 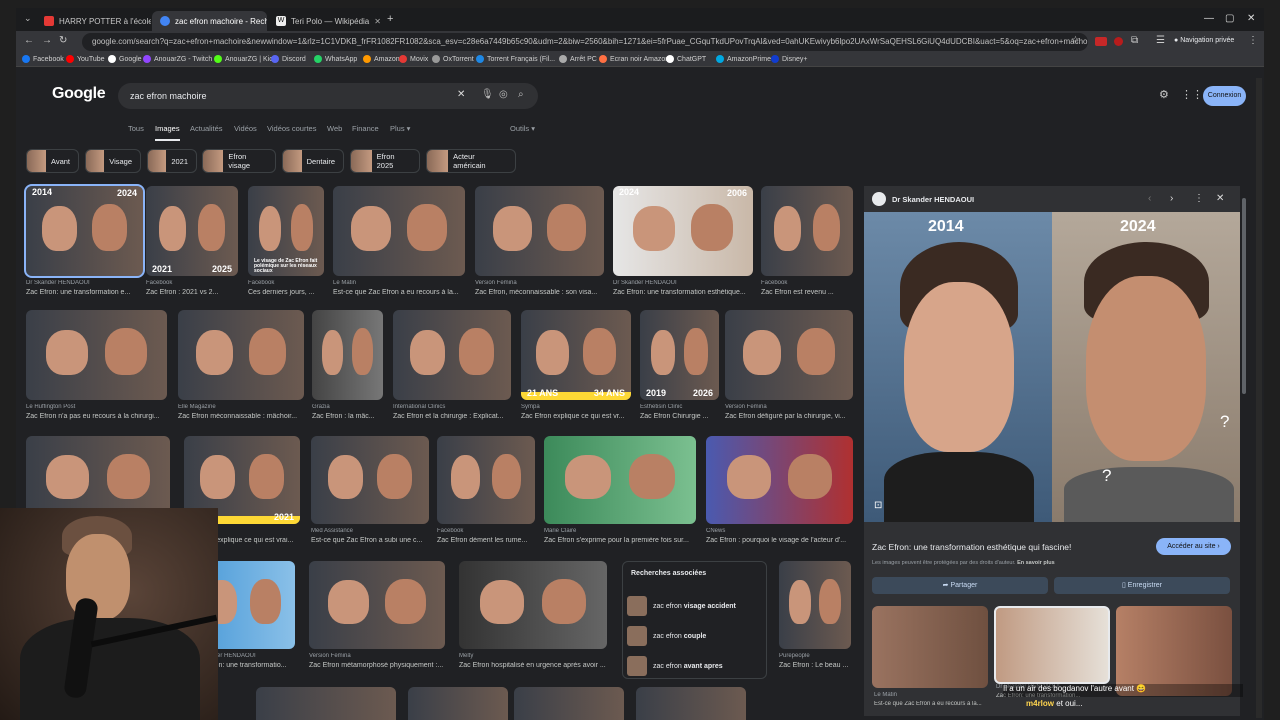 I want to click on forward-icon: →, so click(x=47, y=40).